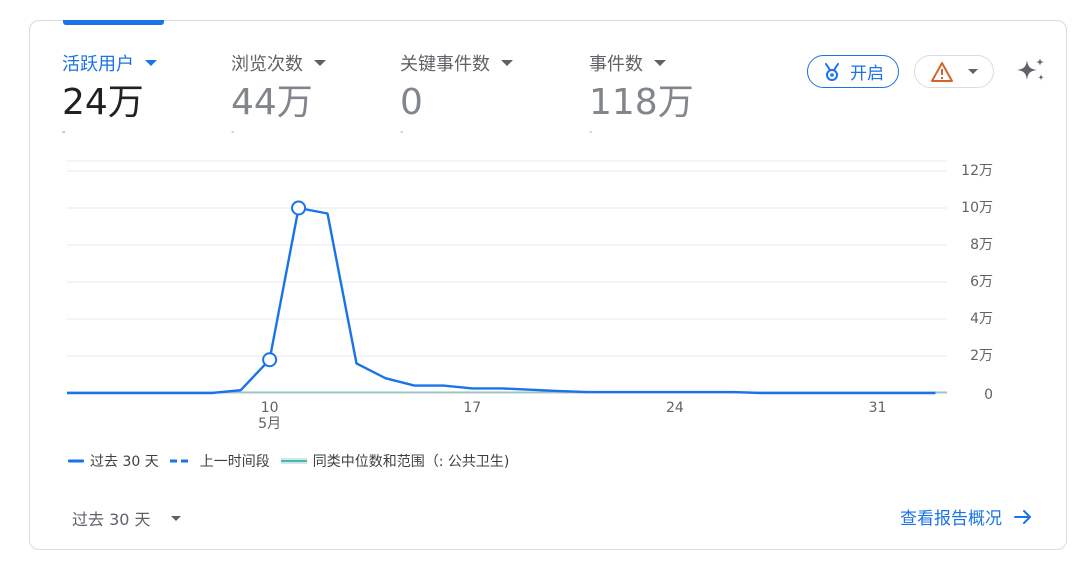 Image resolution: width=1080 pixels, height=566 pixels. I want to click on y-tick-label: 8万, so click(981, 245).